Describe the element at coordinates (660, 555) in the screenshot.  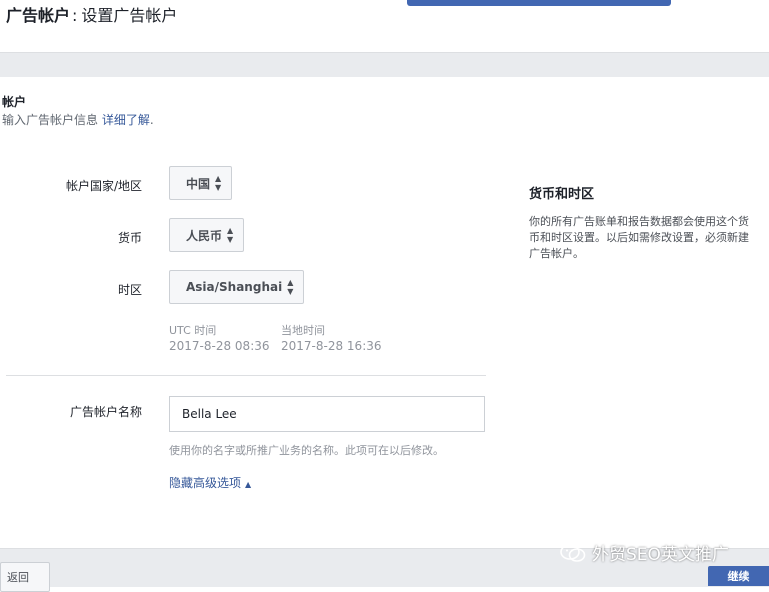
I see `watermark-text: 外贸SEO英文推广` at that location.